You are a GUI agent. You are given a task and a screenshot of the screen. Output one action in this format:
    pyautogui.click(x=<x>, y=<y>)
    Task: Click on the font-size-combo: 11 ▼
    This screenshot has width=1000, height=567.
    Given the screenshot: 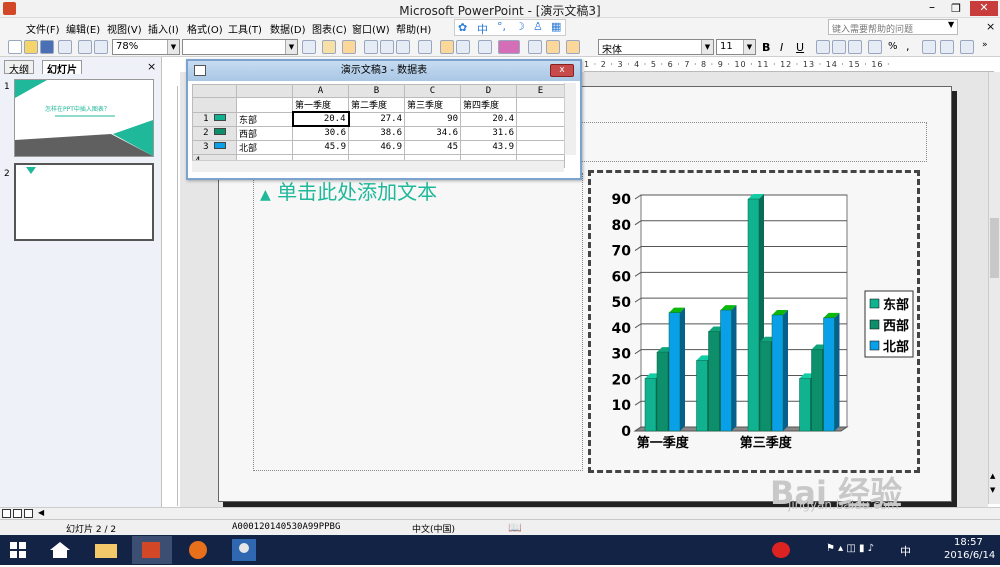 What is the action you would take?
    pyautogui.click(x=736, y=47)
    